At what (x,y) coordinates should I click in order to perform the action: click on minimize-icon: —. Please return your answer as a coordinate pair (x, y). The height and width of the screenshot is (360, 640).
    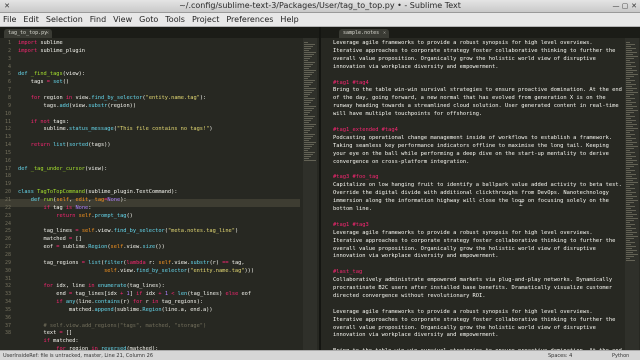
    Looking at the image, I should click on (616, 6).